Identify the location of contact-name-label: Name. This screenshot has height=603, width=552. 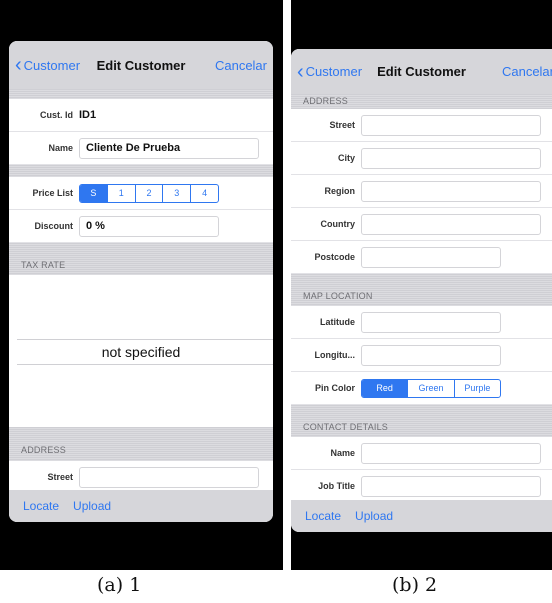
(342, 453).